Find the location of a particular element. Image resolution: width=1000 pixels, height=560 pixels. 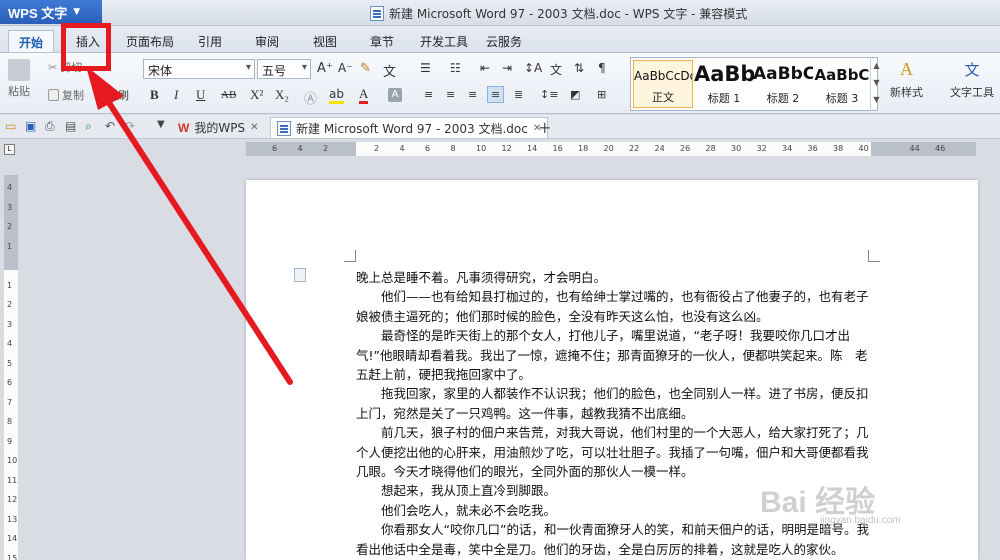

style-normal: AaBbCcDd 正文 is located at coordinates (663, 84).